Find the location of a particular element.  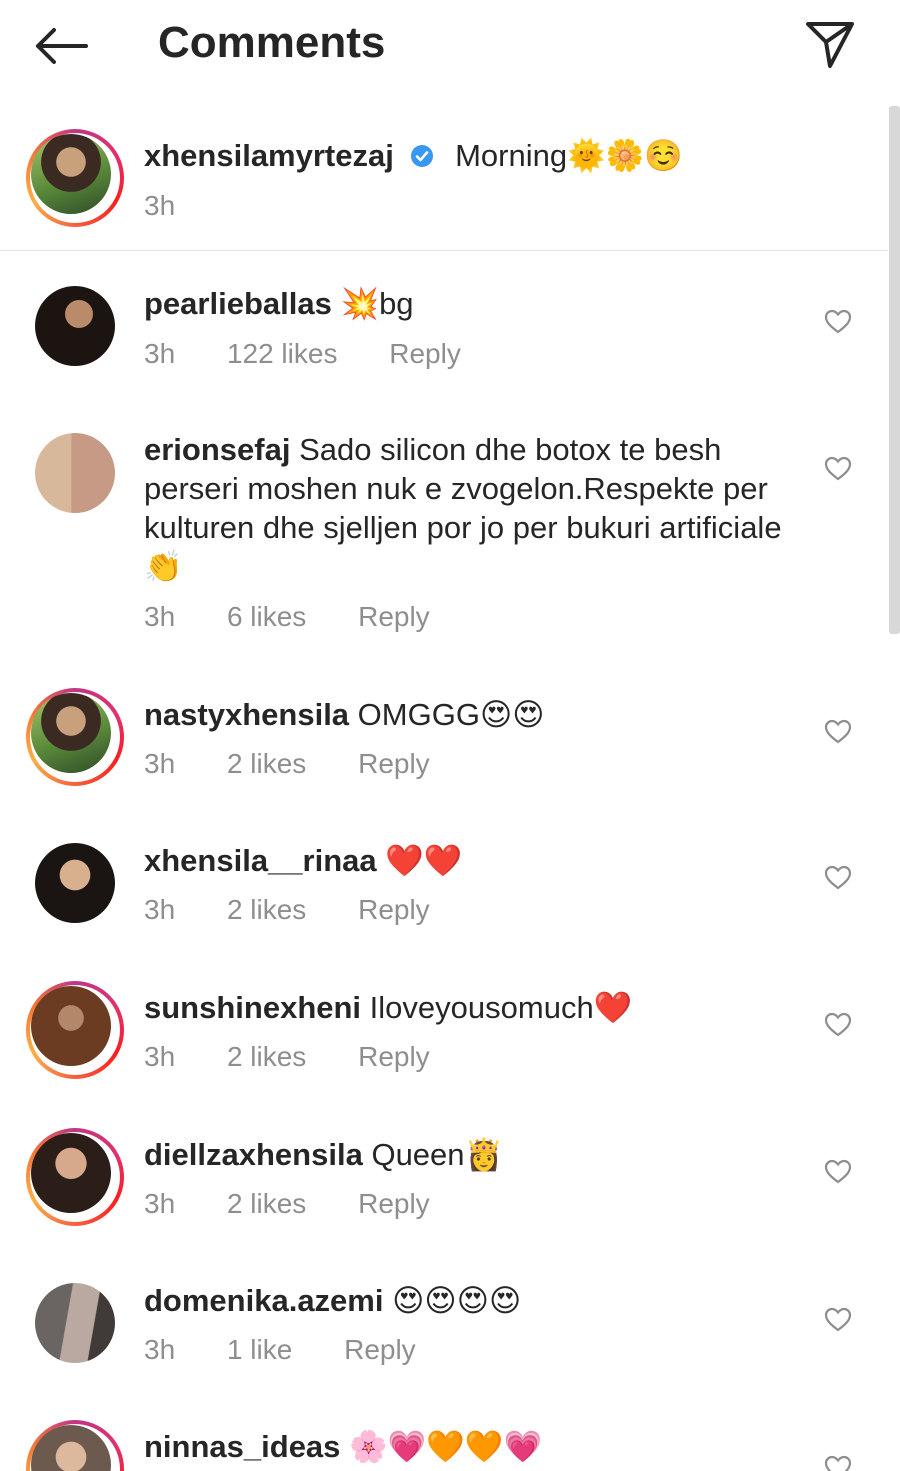

post-caption: xhensilamyrtezaj Morning🌞🌼☺️ 3h is located at coordinates (444, 178).